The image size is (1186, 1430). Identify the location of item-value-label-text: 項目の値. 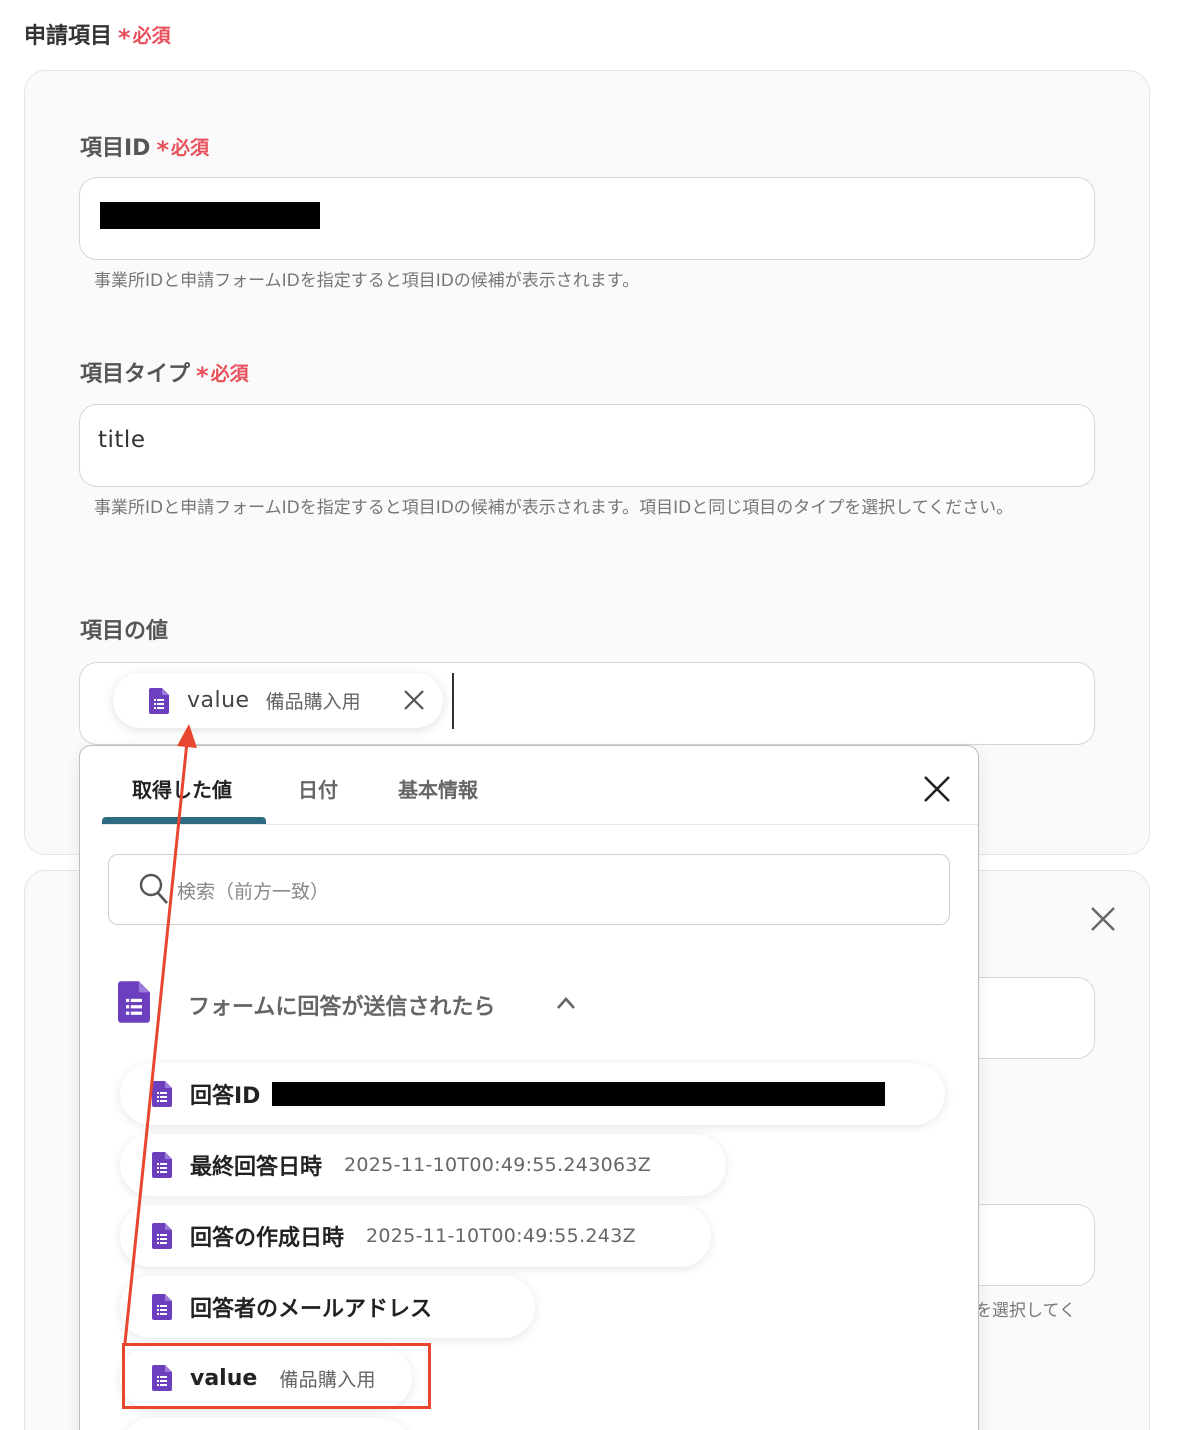
(124, 631).